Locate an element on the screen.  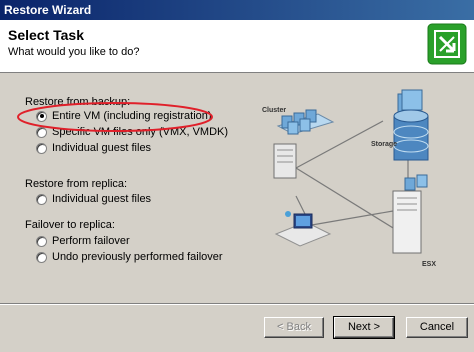
radio-individual-guest-files-backup: Individual guest files is located at coordinates (93, 148).